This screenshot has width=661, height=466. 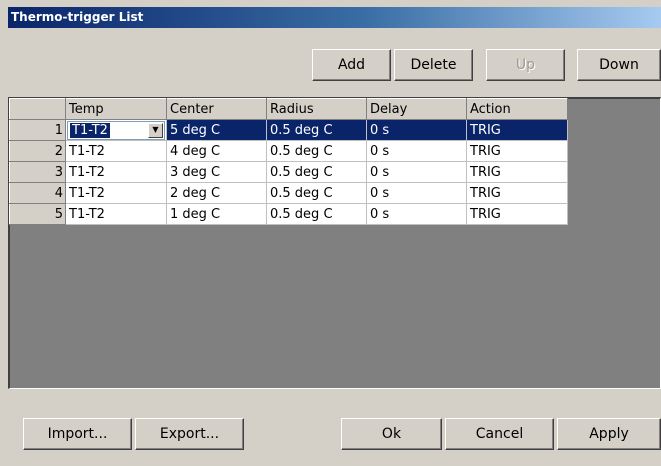 I want to click on grid-header-row: Temp Center Radius Delay Action, so click(x=288, y=109).